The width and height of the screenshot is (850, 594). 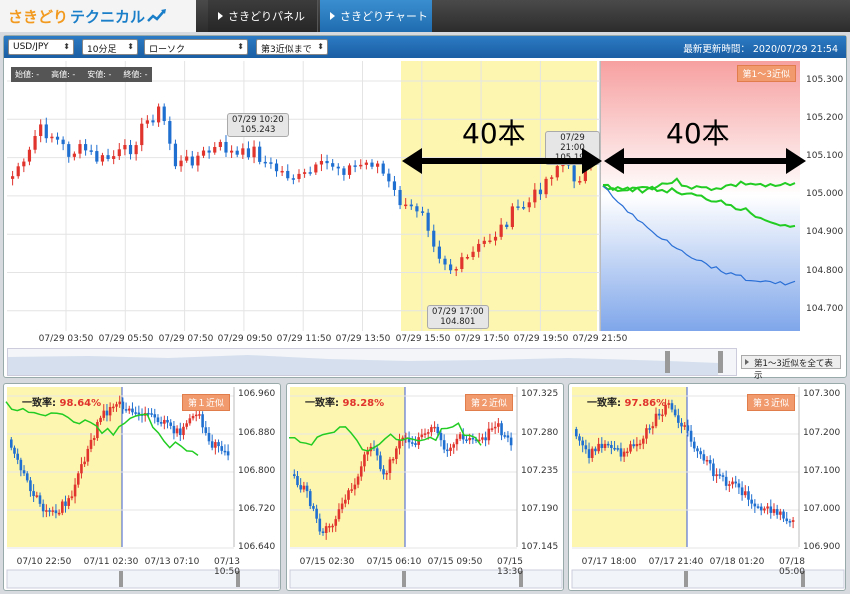 I want to click on y-tick: 104.700, so click(x=825, y=309).